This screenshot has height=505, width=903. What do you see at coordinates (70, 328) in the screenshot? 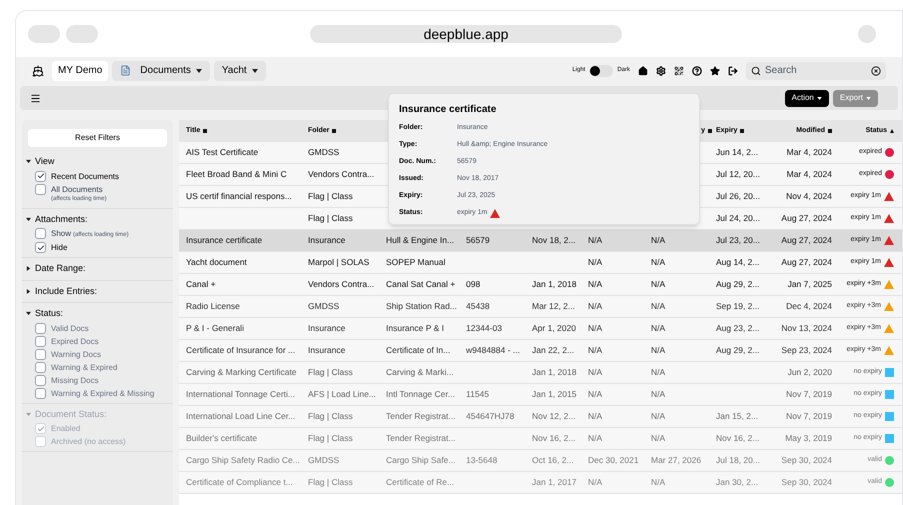
I see `filter-option-label: Valid Docs` at bounding box center [70, 328].